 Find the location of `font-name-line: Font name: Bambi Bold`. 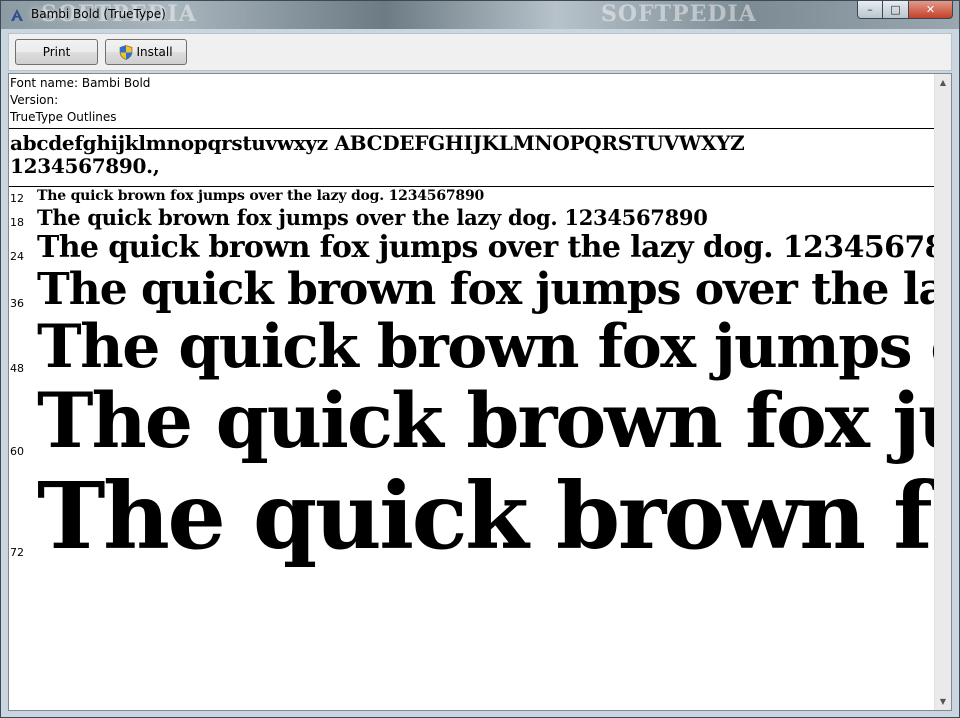

font-name-line: Font name: Bambi Bold is located at coordinates (80, 83).